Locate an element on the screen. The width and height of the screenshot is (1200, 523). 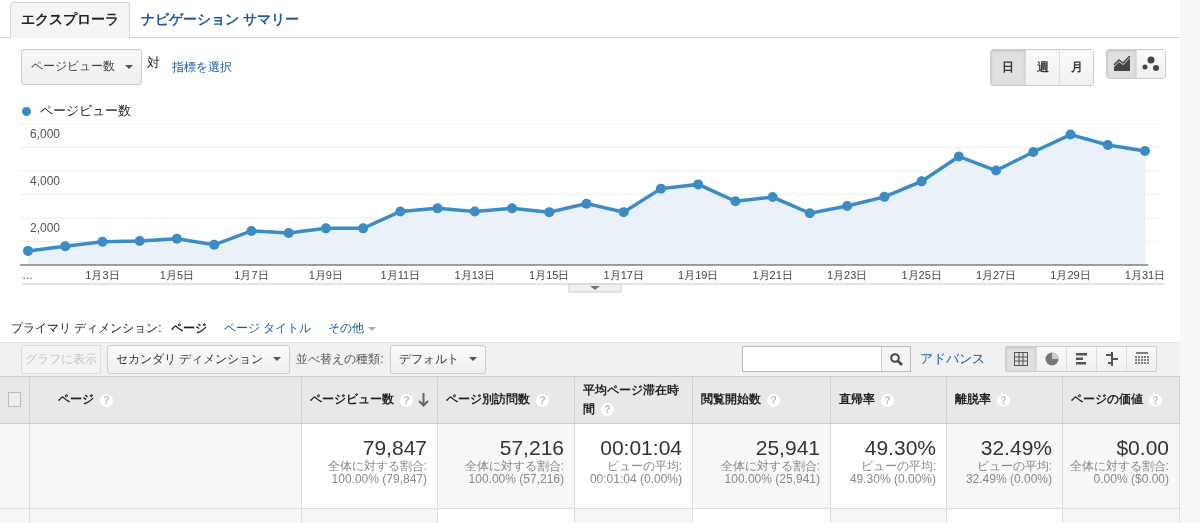
comparison-icon is located at coordinates (1111, 359).